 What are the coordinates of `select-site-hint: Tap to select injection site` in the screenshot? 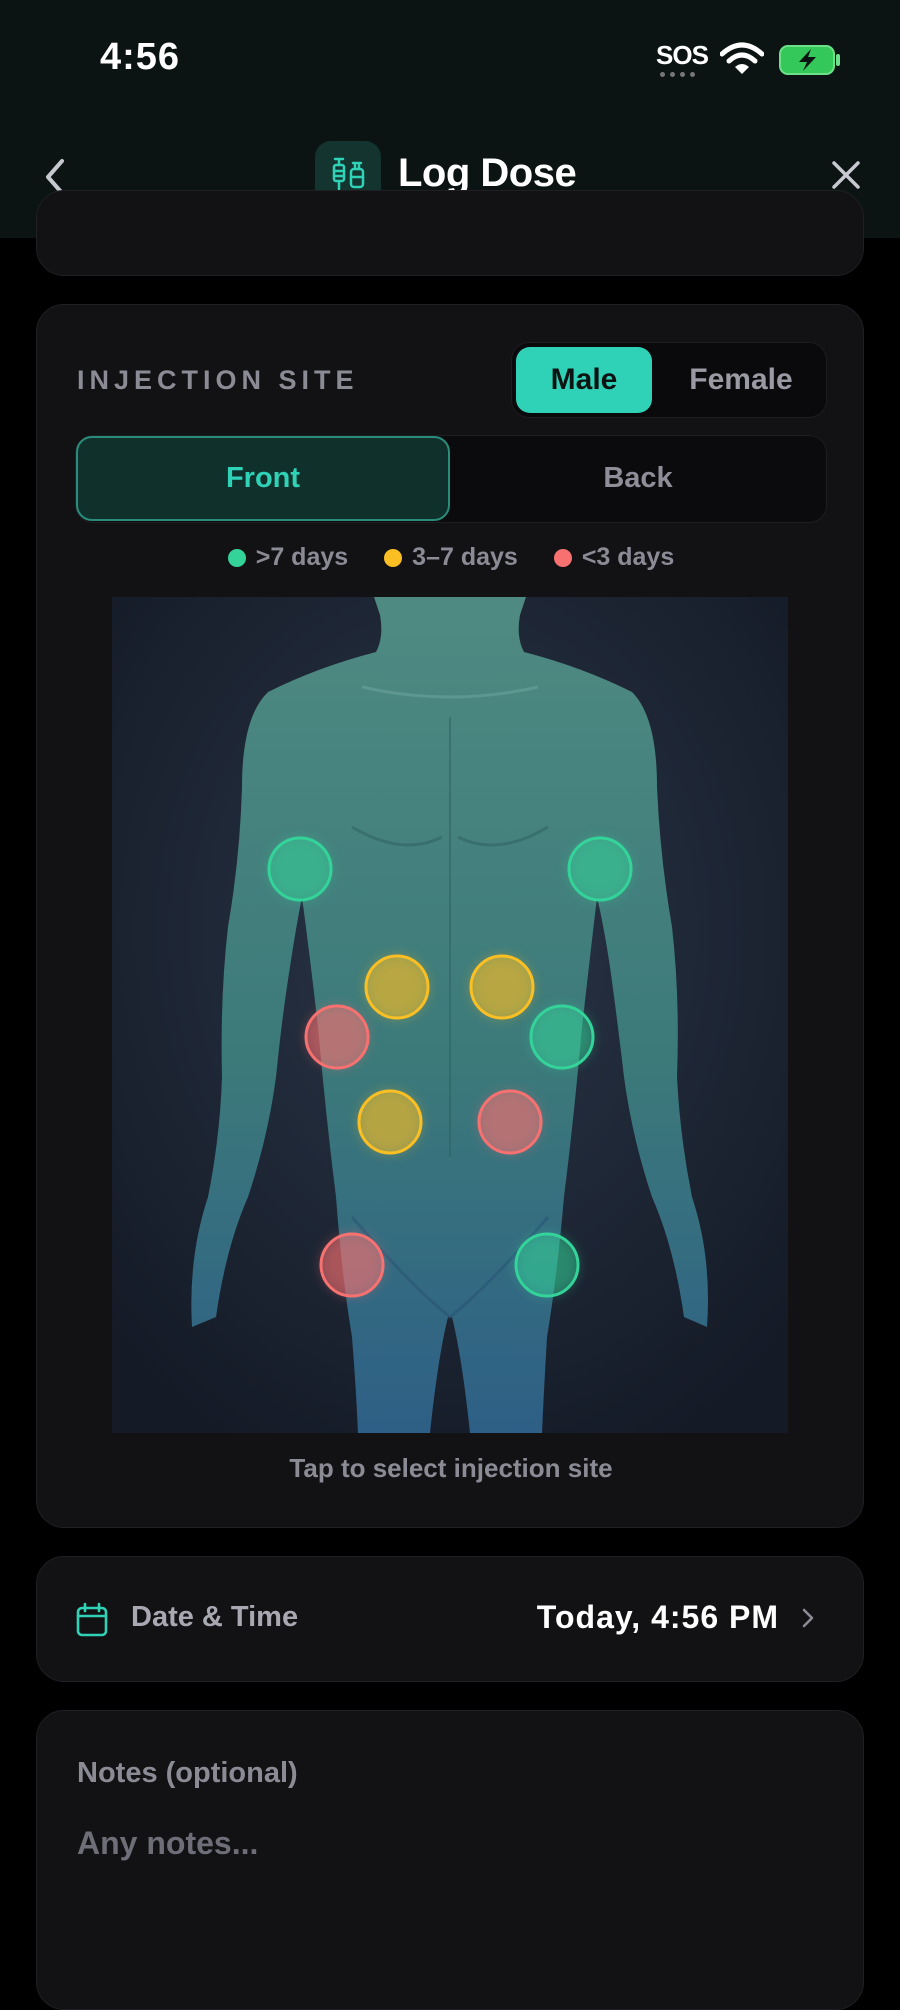 It's located at (451, 1468).